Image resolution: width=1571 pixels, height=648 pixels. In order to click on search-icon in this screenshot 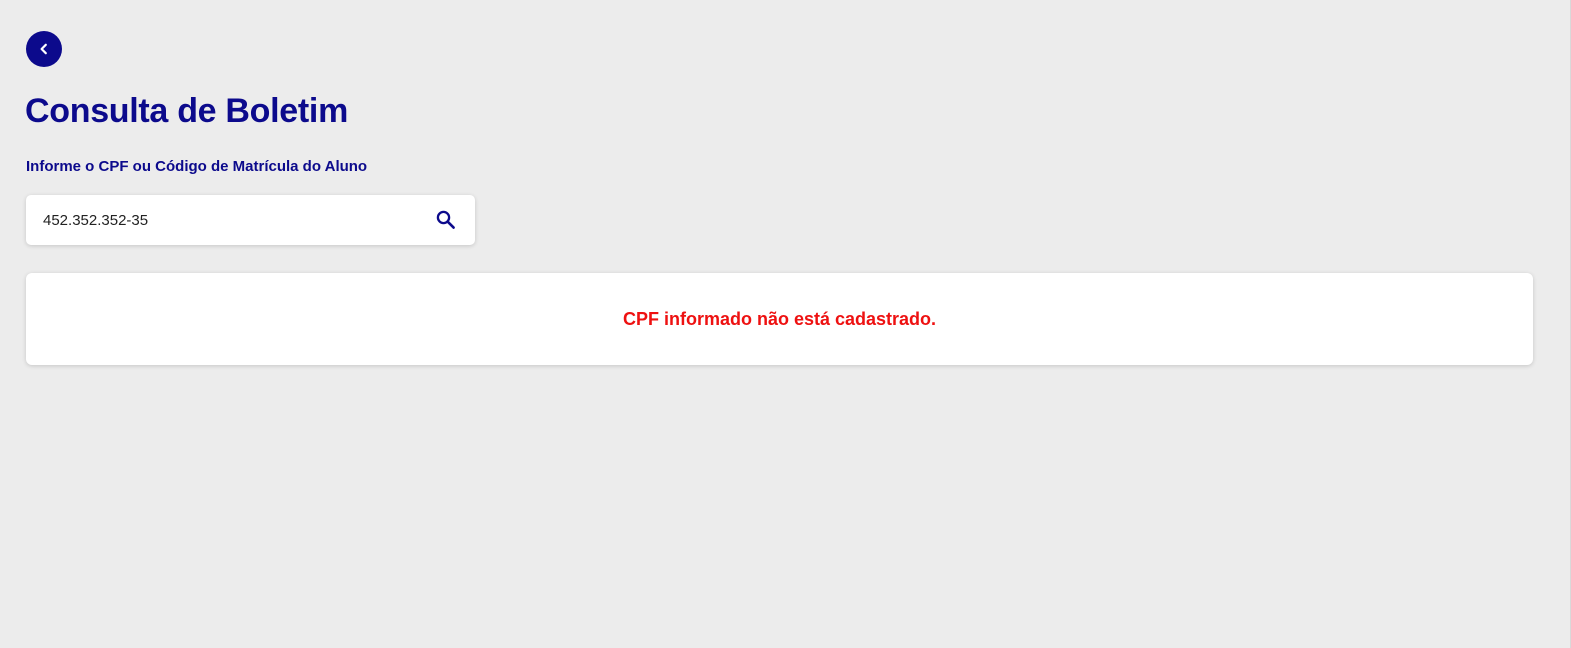, I will do `click(445, 219)`.